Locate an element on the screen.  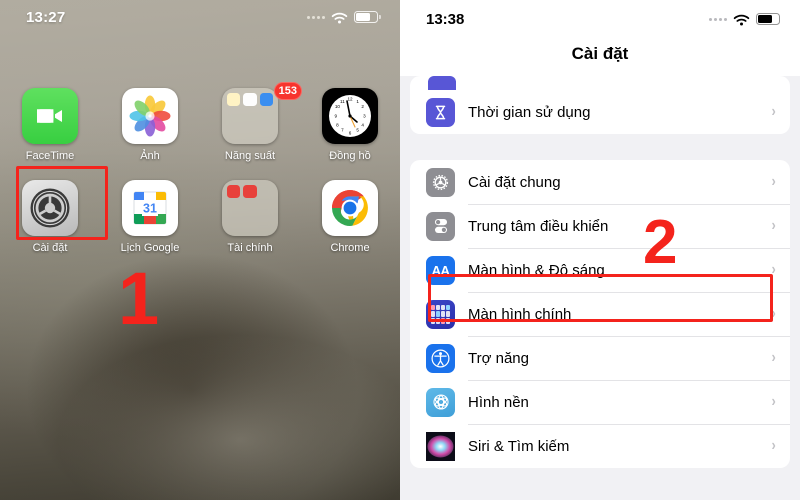
settings-row-general: Cài đặt chung › is located at coordinates (600, 182).